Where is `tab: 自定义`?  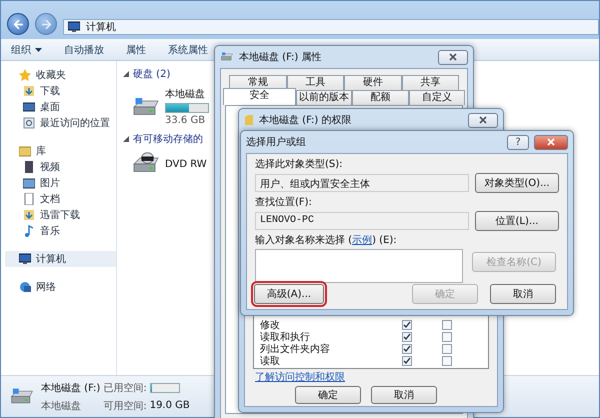
tab: 自定义 is located at coordinates (437, 97).